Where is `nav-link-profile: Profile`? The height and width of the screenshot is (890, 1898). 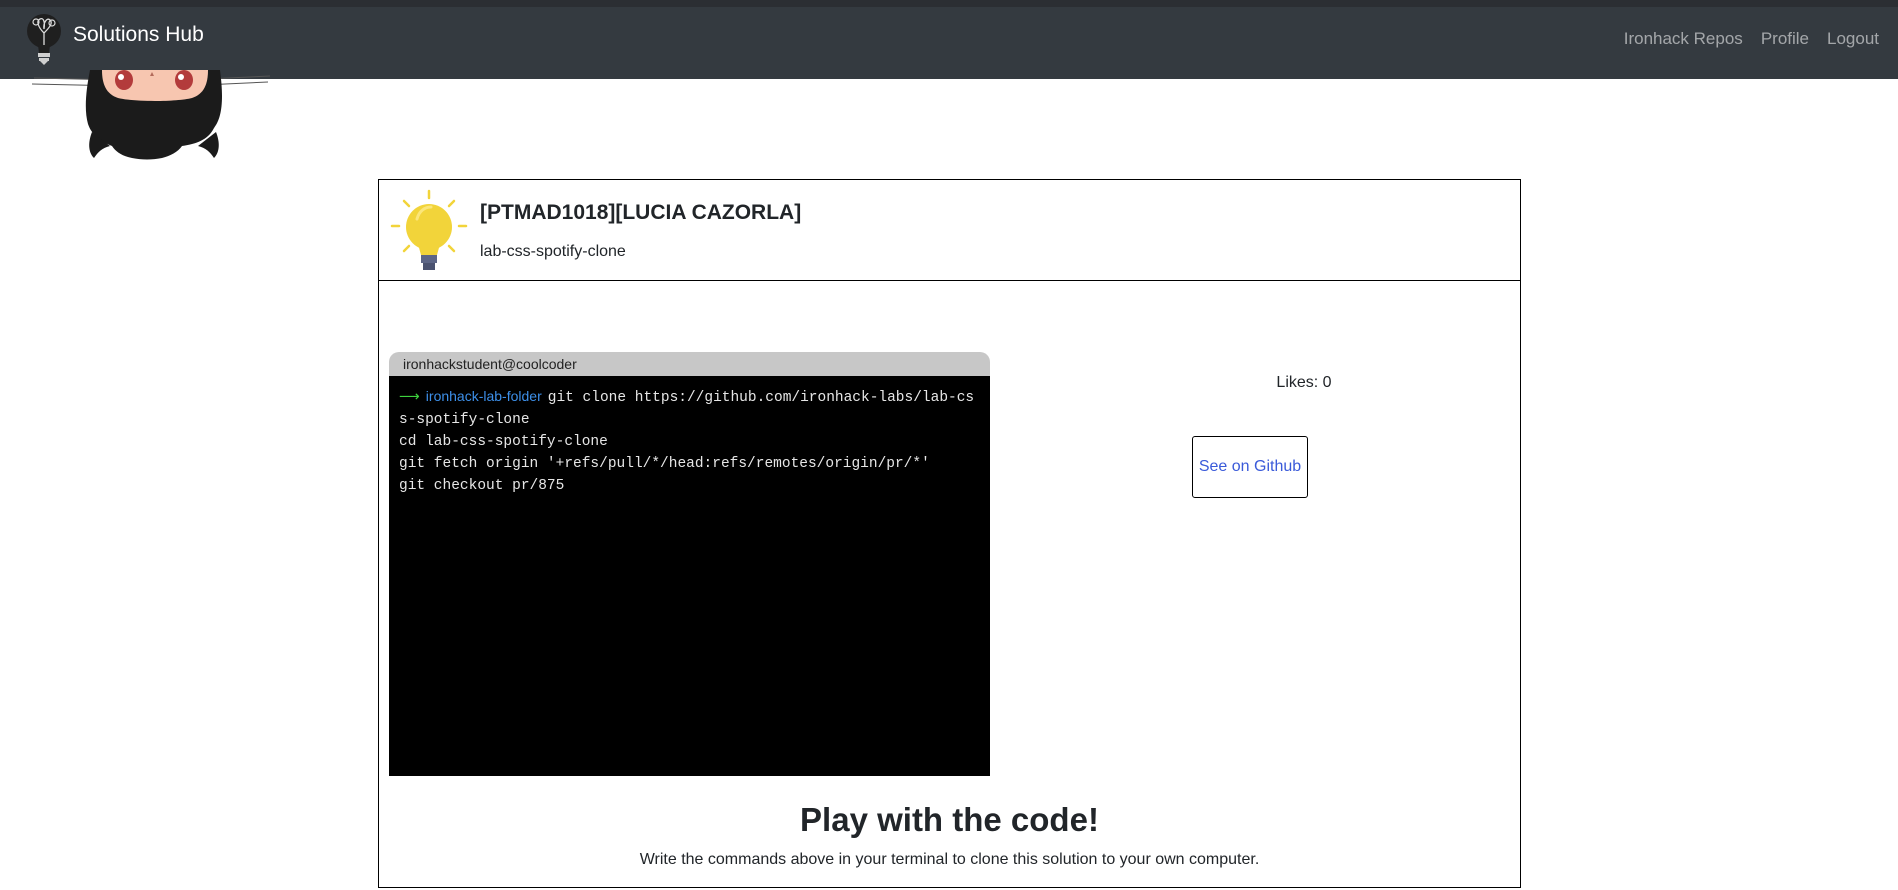 nav-link-profile: Profile is located at coordinates (1785, 39).